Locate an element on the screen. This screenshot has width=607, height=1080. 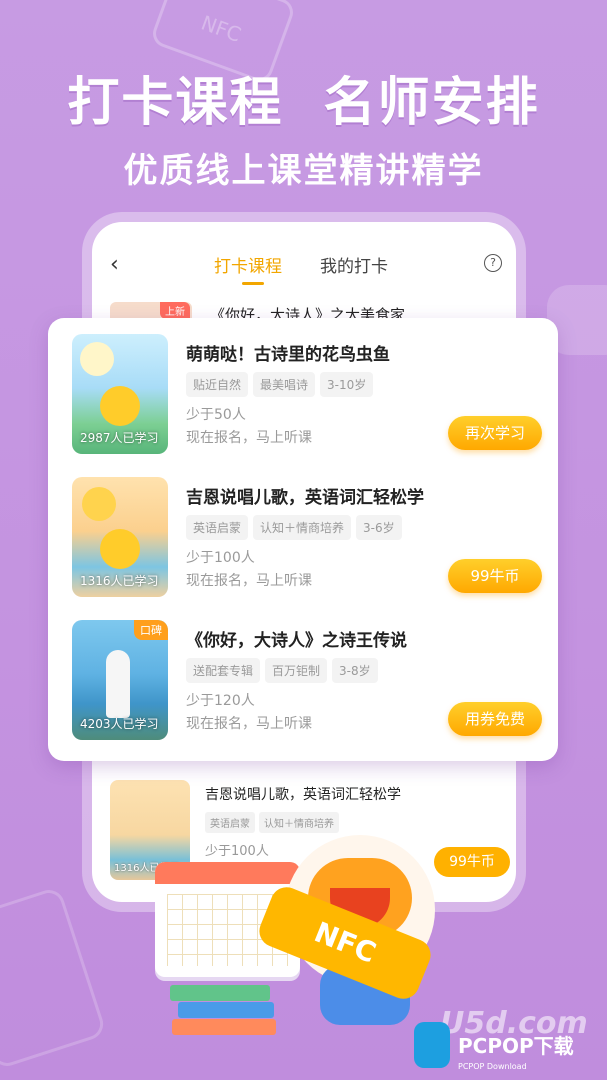
tag-list: 英语启蒙 认知＋情商培养 is located at coordinates (274, 822).